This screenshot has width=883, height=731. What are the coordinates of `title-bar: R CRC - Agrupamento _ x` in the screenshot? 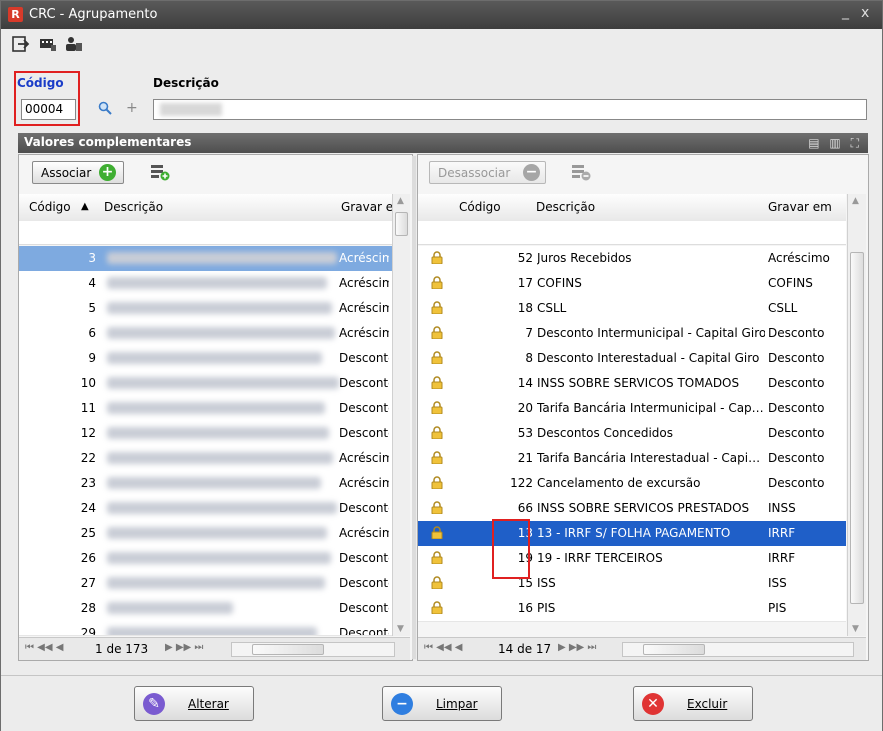 It's located at (441, 15).